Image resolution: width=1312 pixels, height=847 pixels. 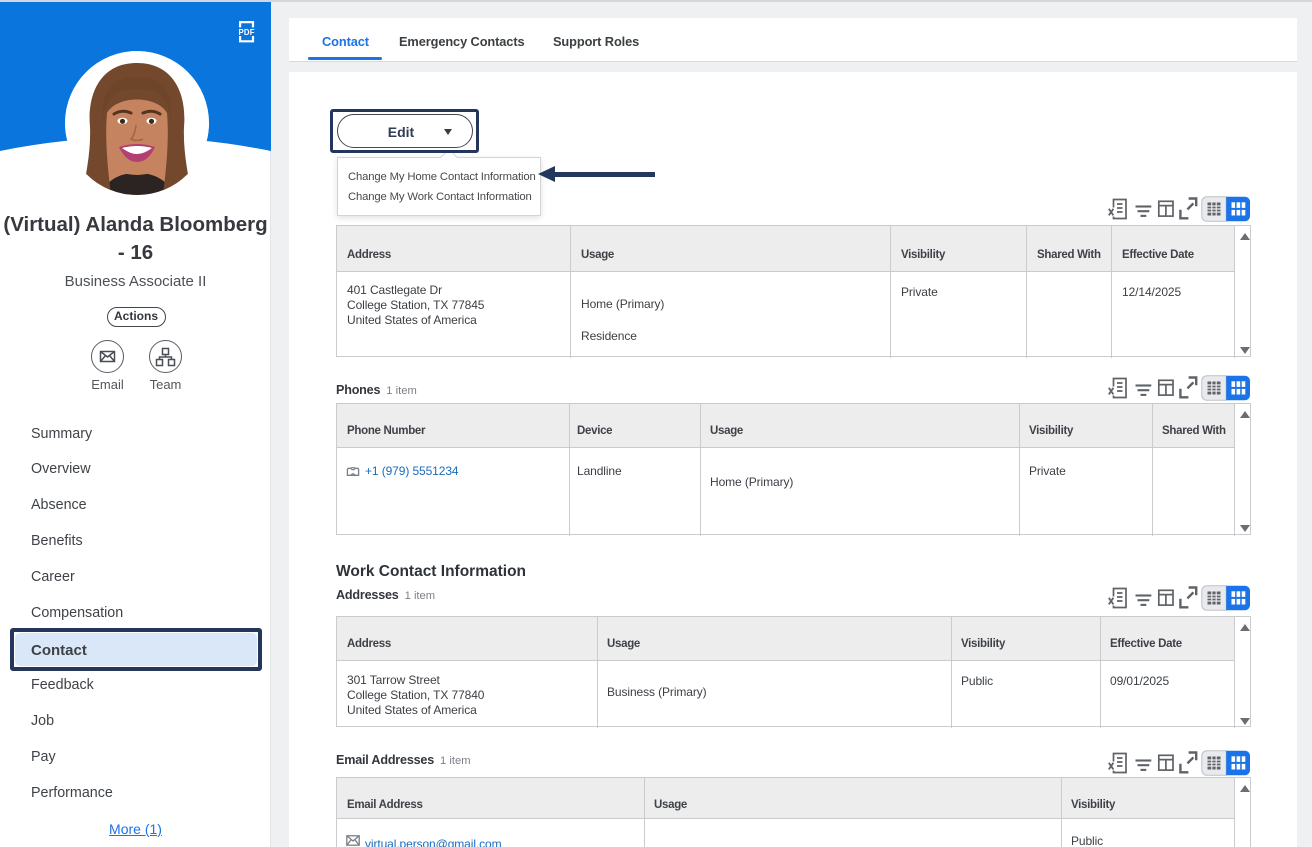 What do you see at coordinates (246, 32) in the screenshot?
I see `svg-text: PDF` at bounding box center [246, 32].